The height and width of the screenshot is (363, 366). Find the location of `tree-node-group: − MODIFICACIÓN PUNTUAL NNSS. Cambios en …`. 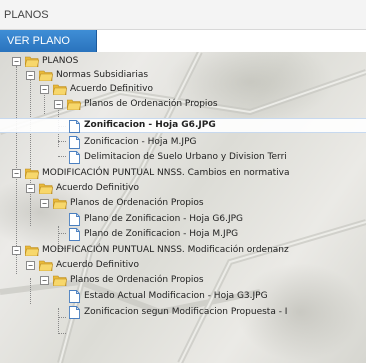

tree-node-group: − MODIFICACIÓN PUNTUAL NNSS. Cambios en … is located at coordinates (150, 173).